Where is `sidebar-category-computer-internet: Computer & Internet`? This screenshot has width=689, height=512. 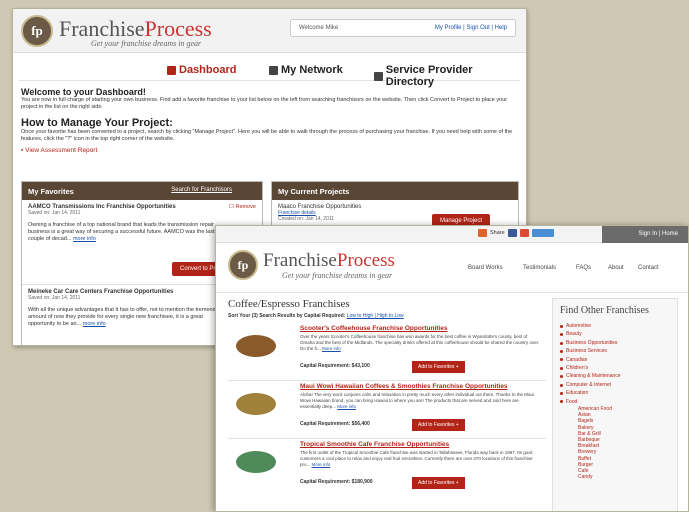
sidebar-category-computer-internet: Computer & Internet is located at coordinates (615, 385).